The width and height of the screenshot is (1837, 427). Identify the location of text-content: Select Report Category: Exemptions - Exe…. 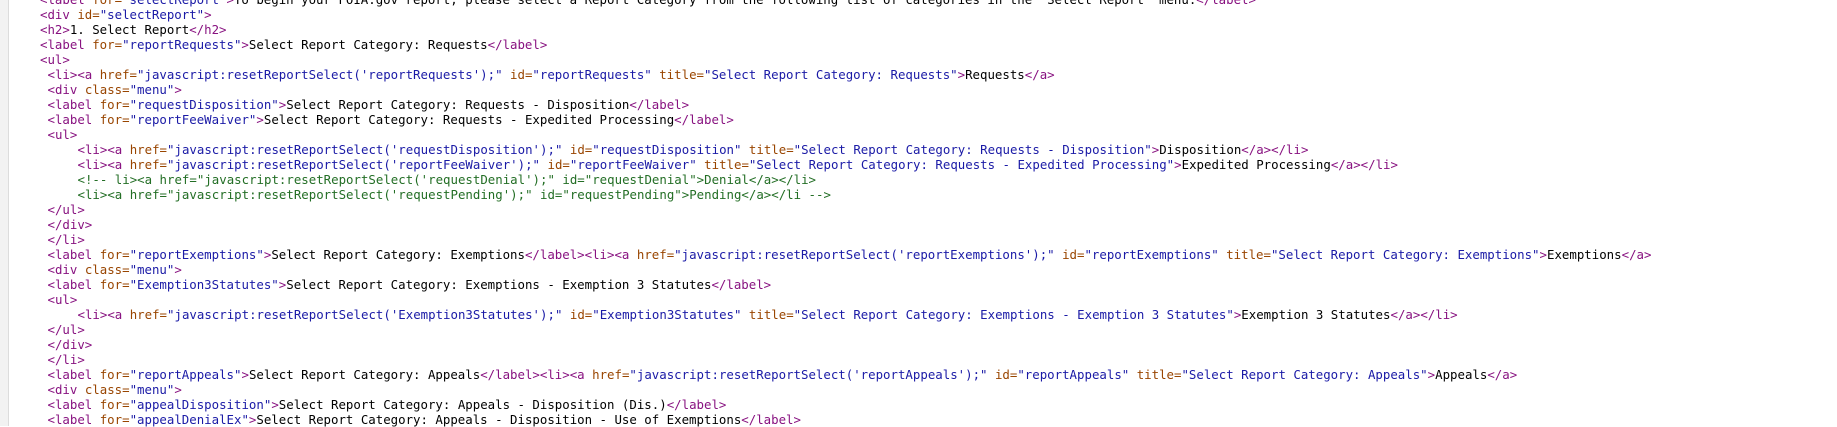
(499, 284).